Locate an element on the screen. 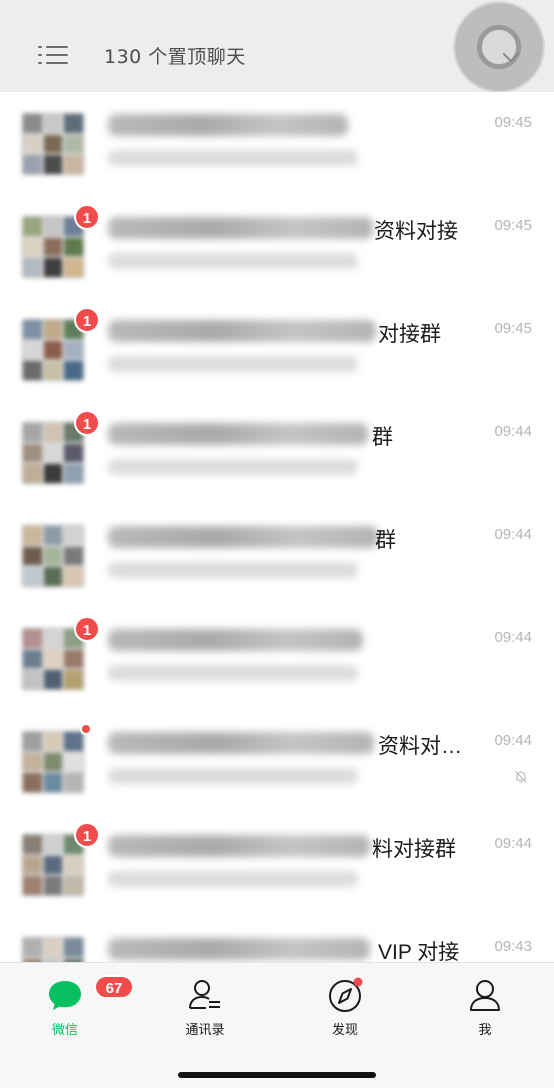 The image size is (554, 1088). list-menu-icon is located at coordinates (54, 55).